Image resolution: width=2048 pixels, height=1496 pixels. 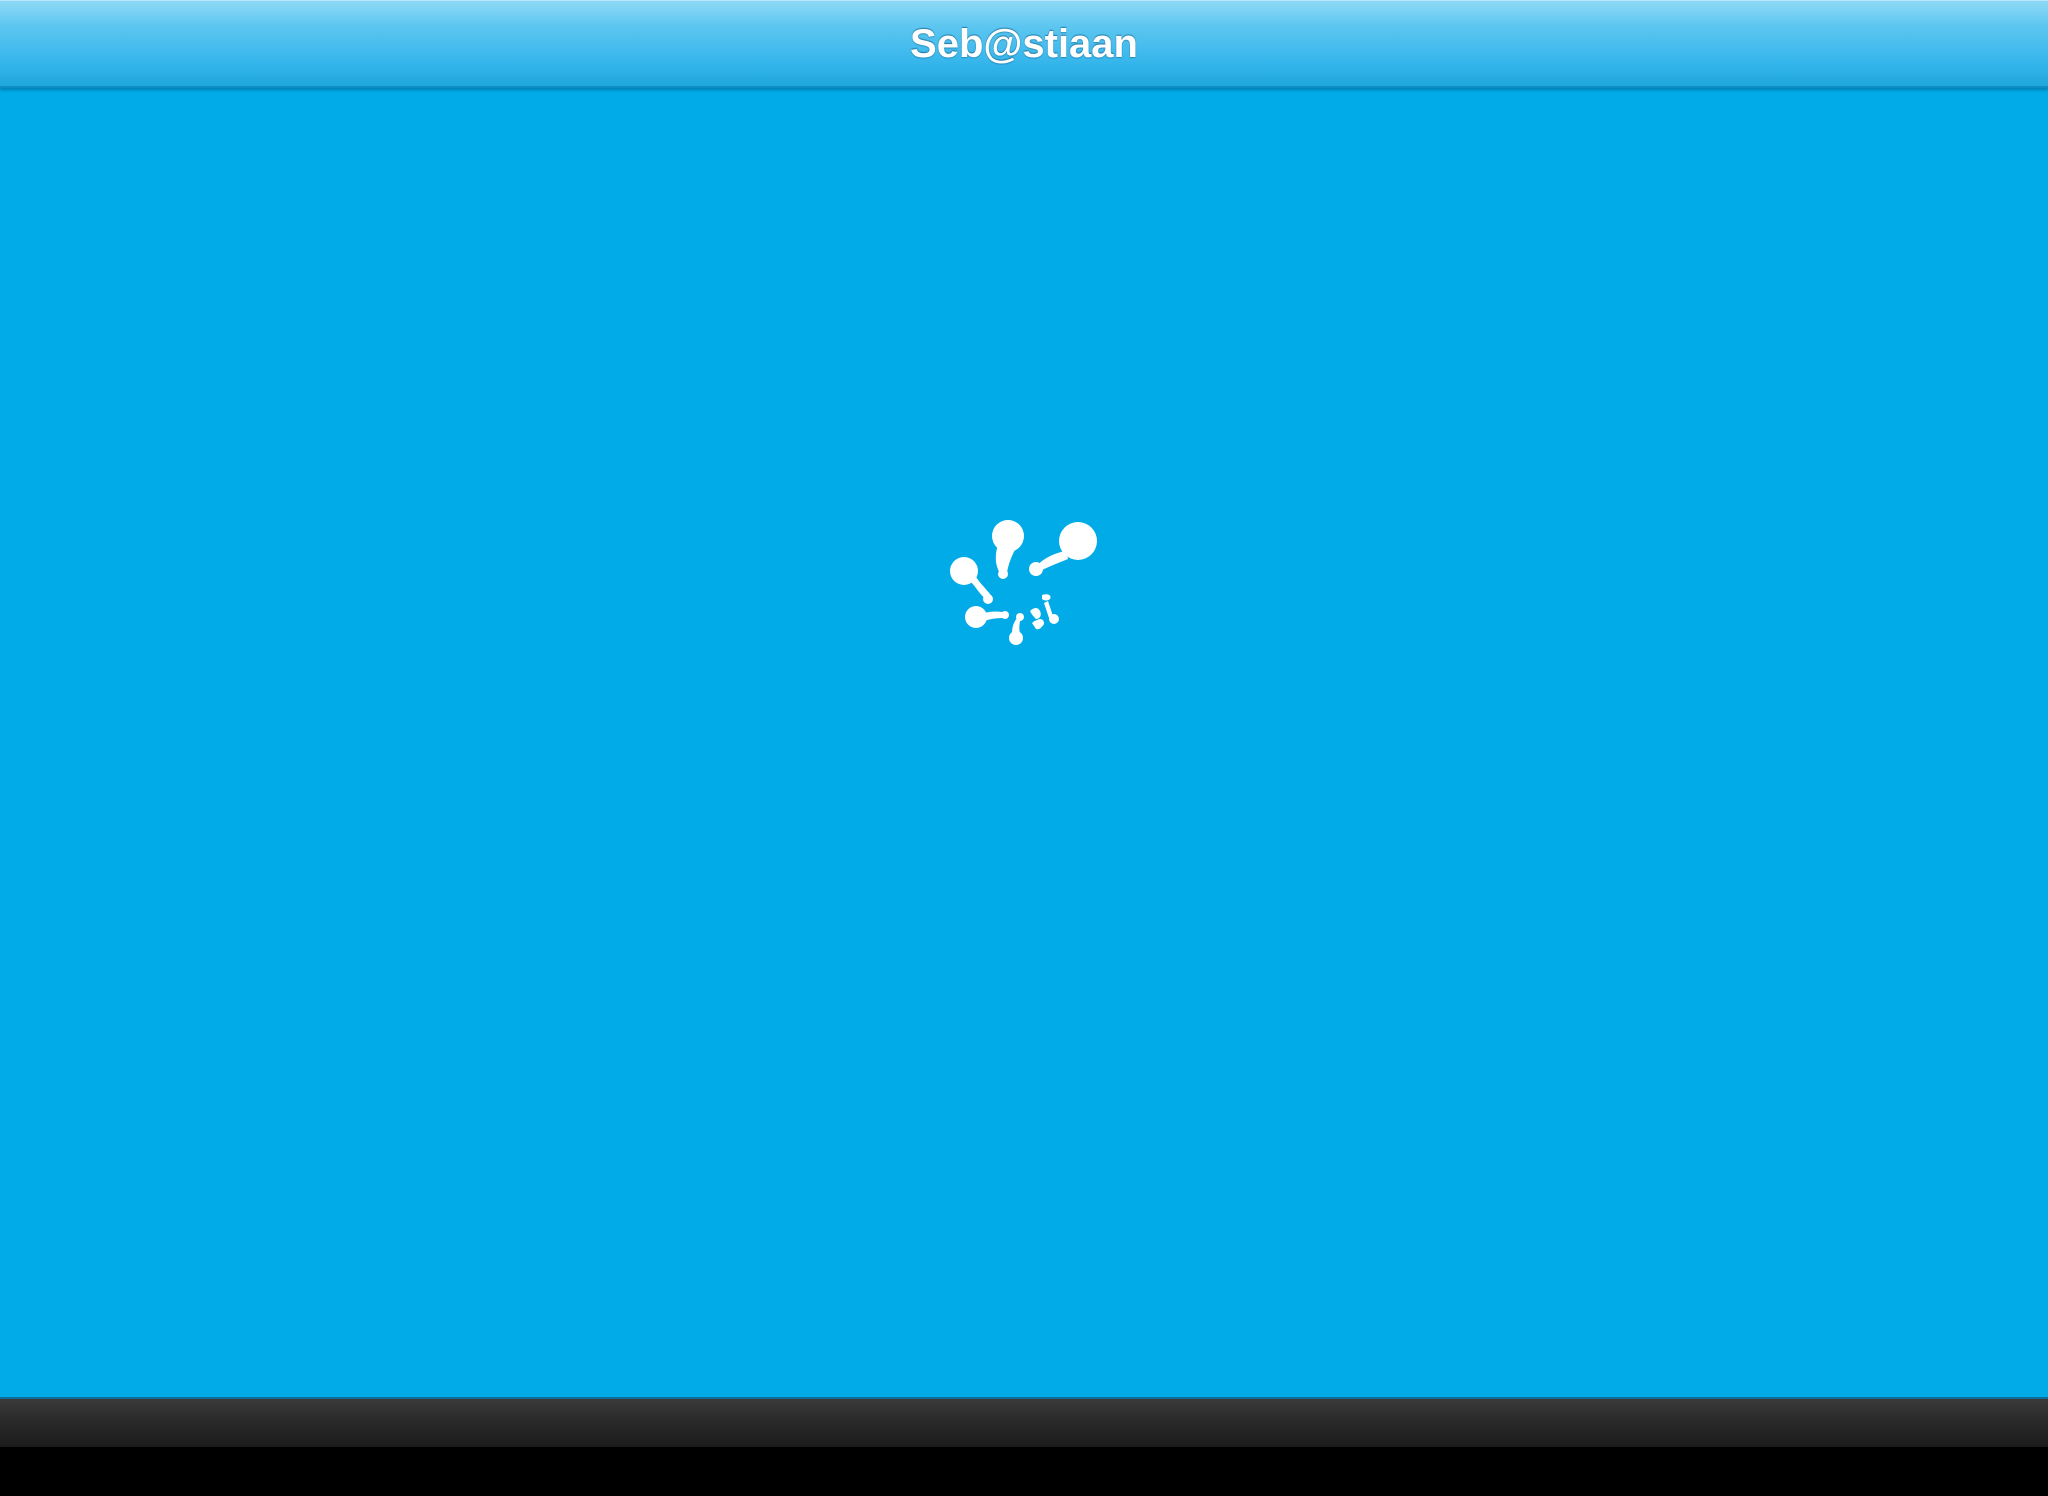 I want to click on app-title: Seb@stiaan, so click(x=1024, y=44).